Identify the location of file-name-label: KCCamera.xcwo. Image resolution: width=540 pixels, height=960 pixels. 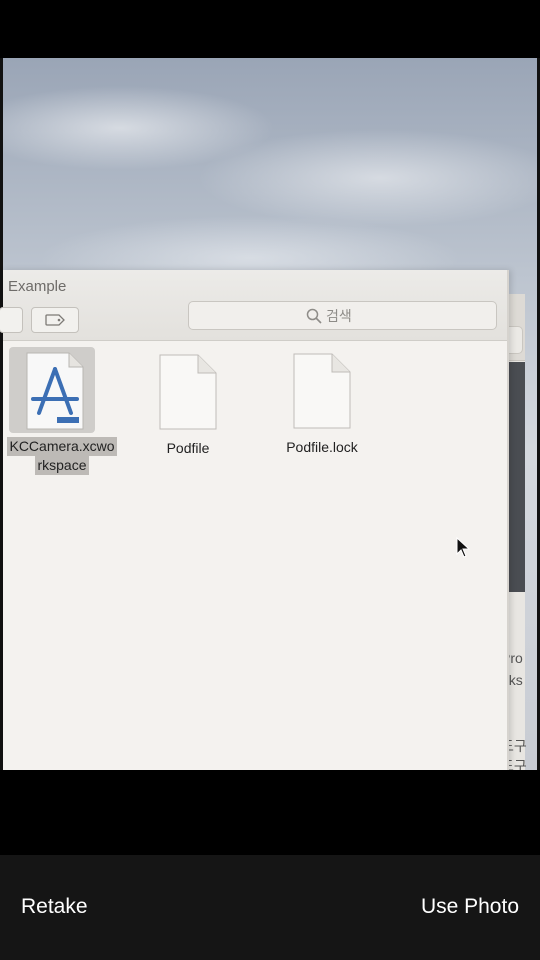
(62, 446).